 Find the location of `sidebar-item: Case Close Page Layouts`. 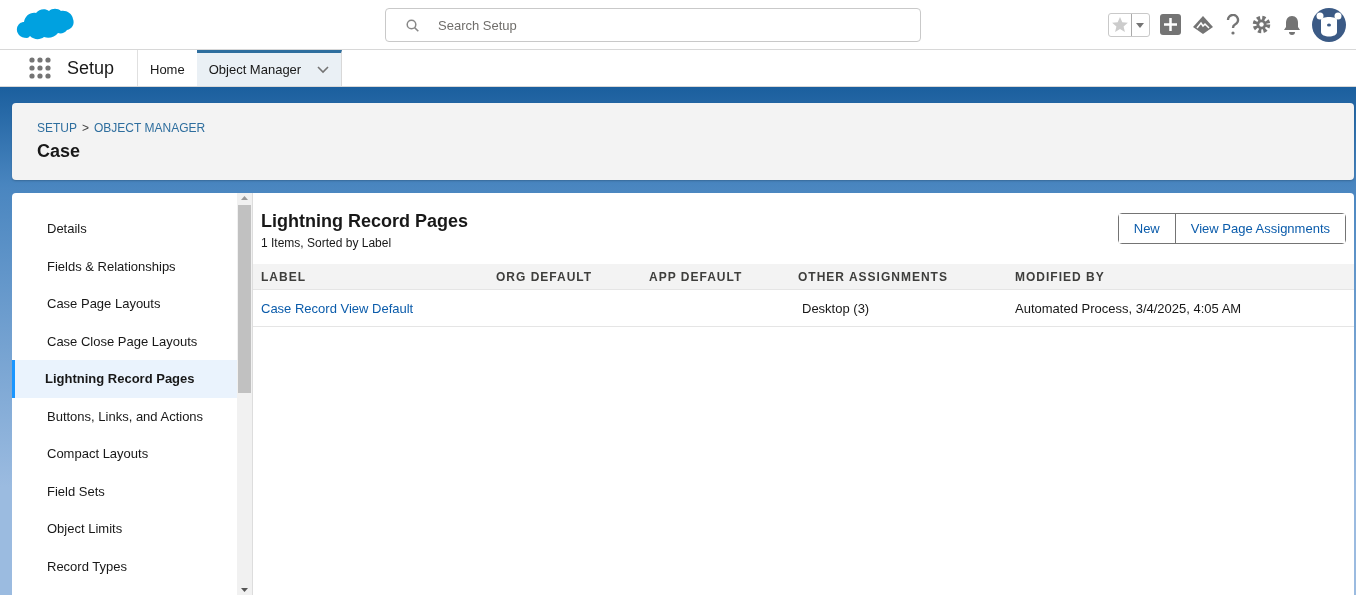

sidebar-item: Case Close Page Layouts is located at coordinates (124, 341).